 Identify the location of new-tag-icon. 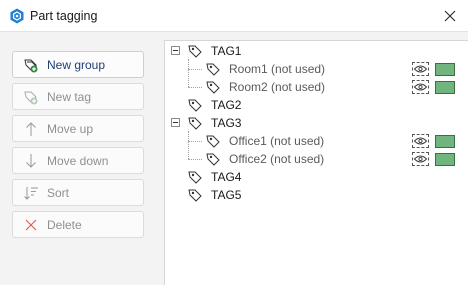
(31, 98).